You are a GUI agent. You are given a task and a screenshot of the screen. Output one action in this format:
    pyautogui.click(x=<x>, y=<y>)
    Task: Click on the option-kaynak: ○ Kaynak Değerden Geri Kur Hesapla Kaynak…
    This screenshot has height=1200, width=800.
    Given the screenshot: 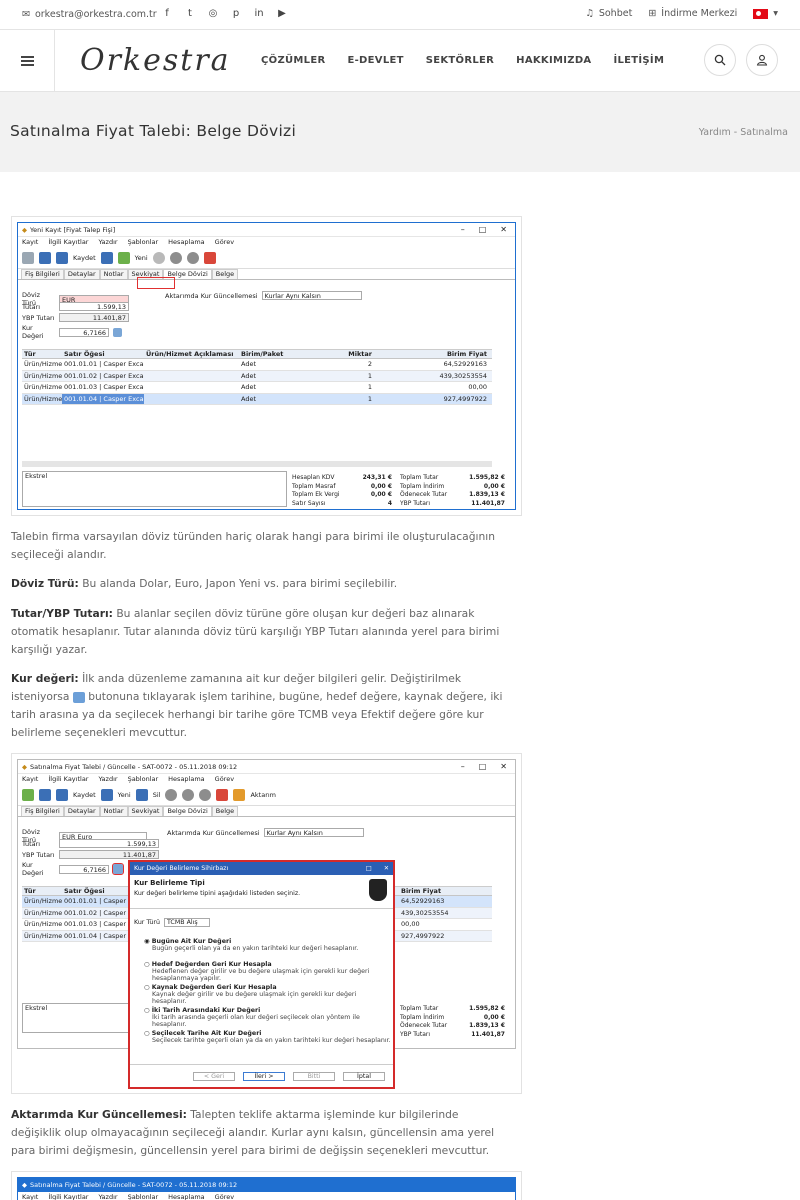 What is the action you would take?
    pyautogui.click(x=268, y=995)
    